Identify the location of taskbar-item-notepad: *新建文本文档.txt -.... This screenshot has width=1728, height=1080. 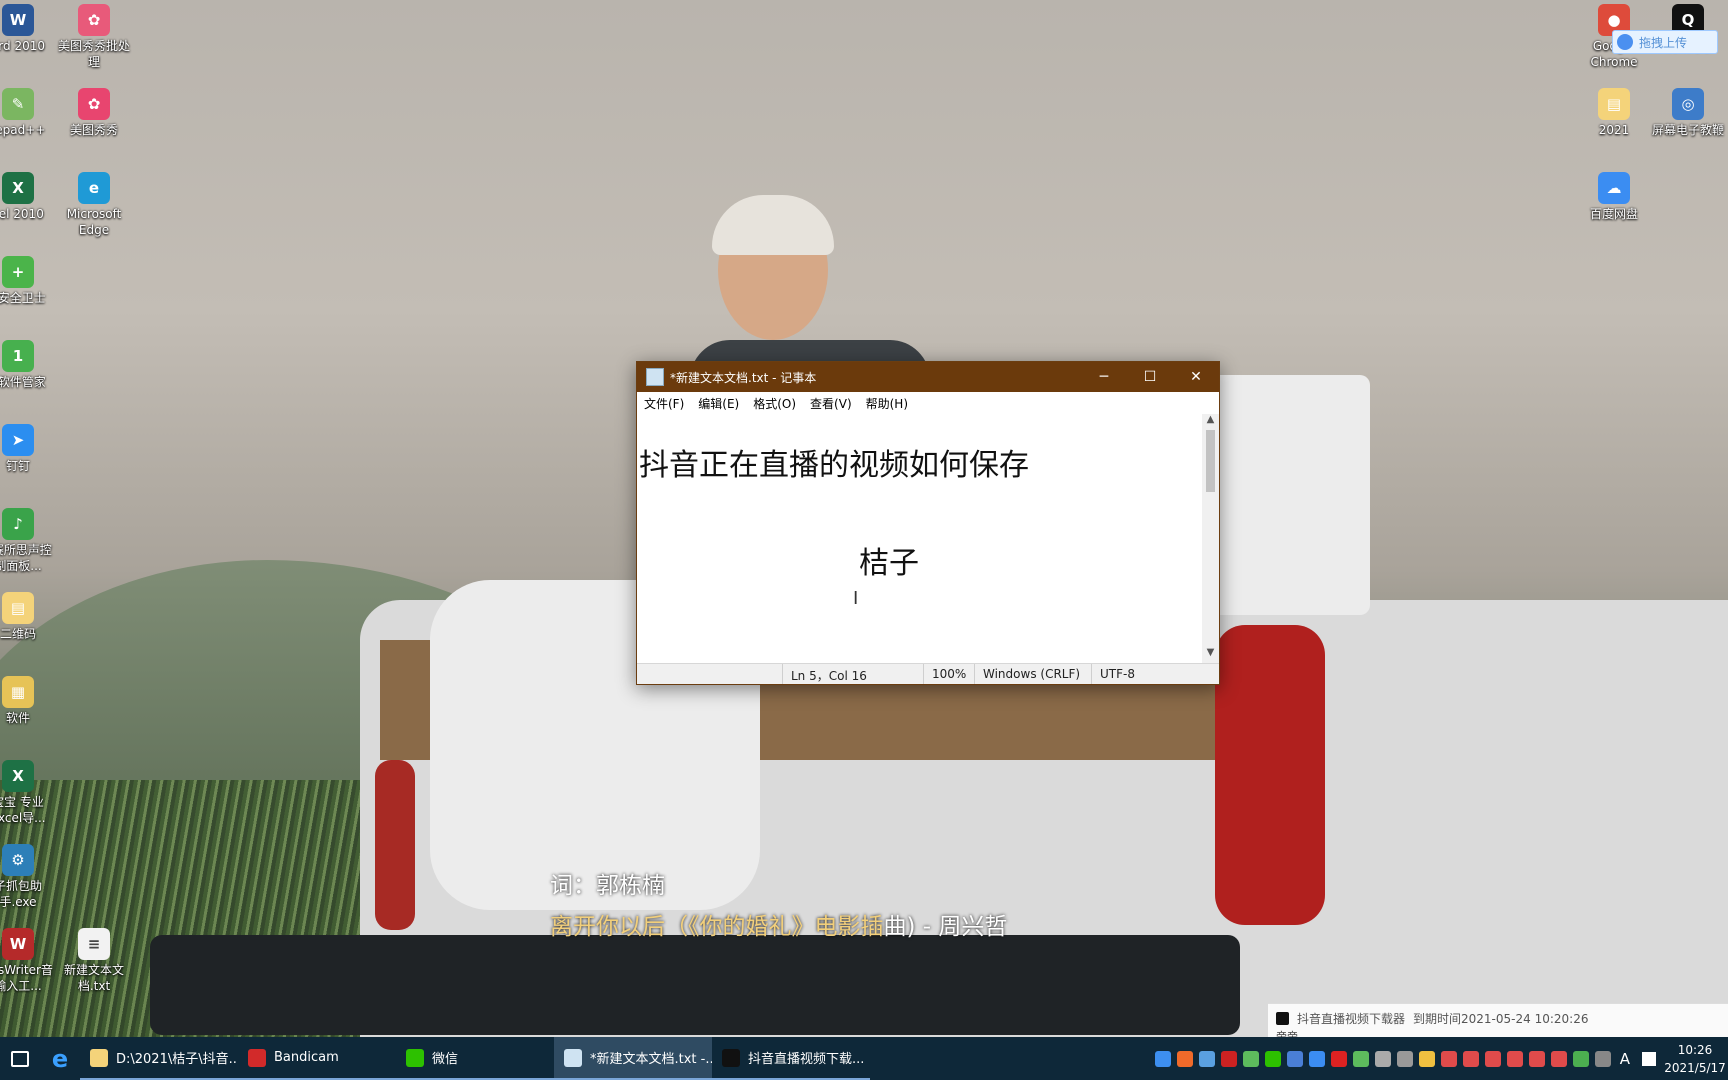
(633, 1058).